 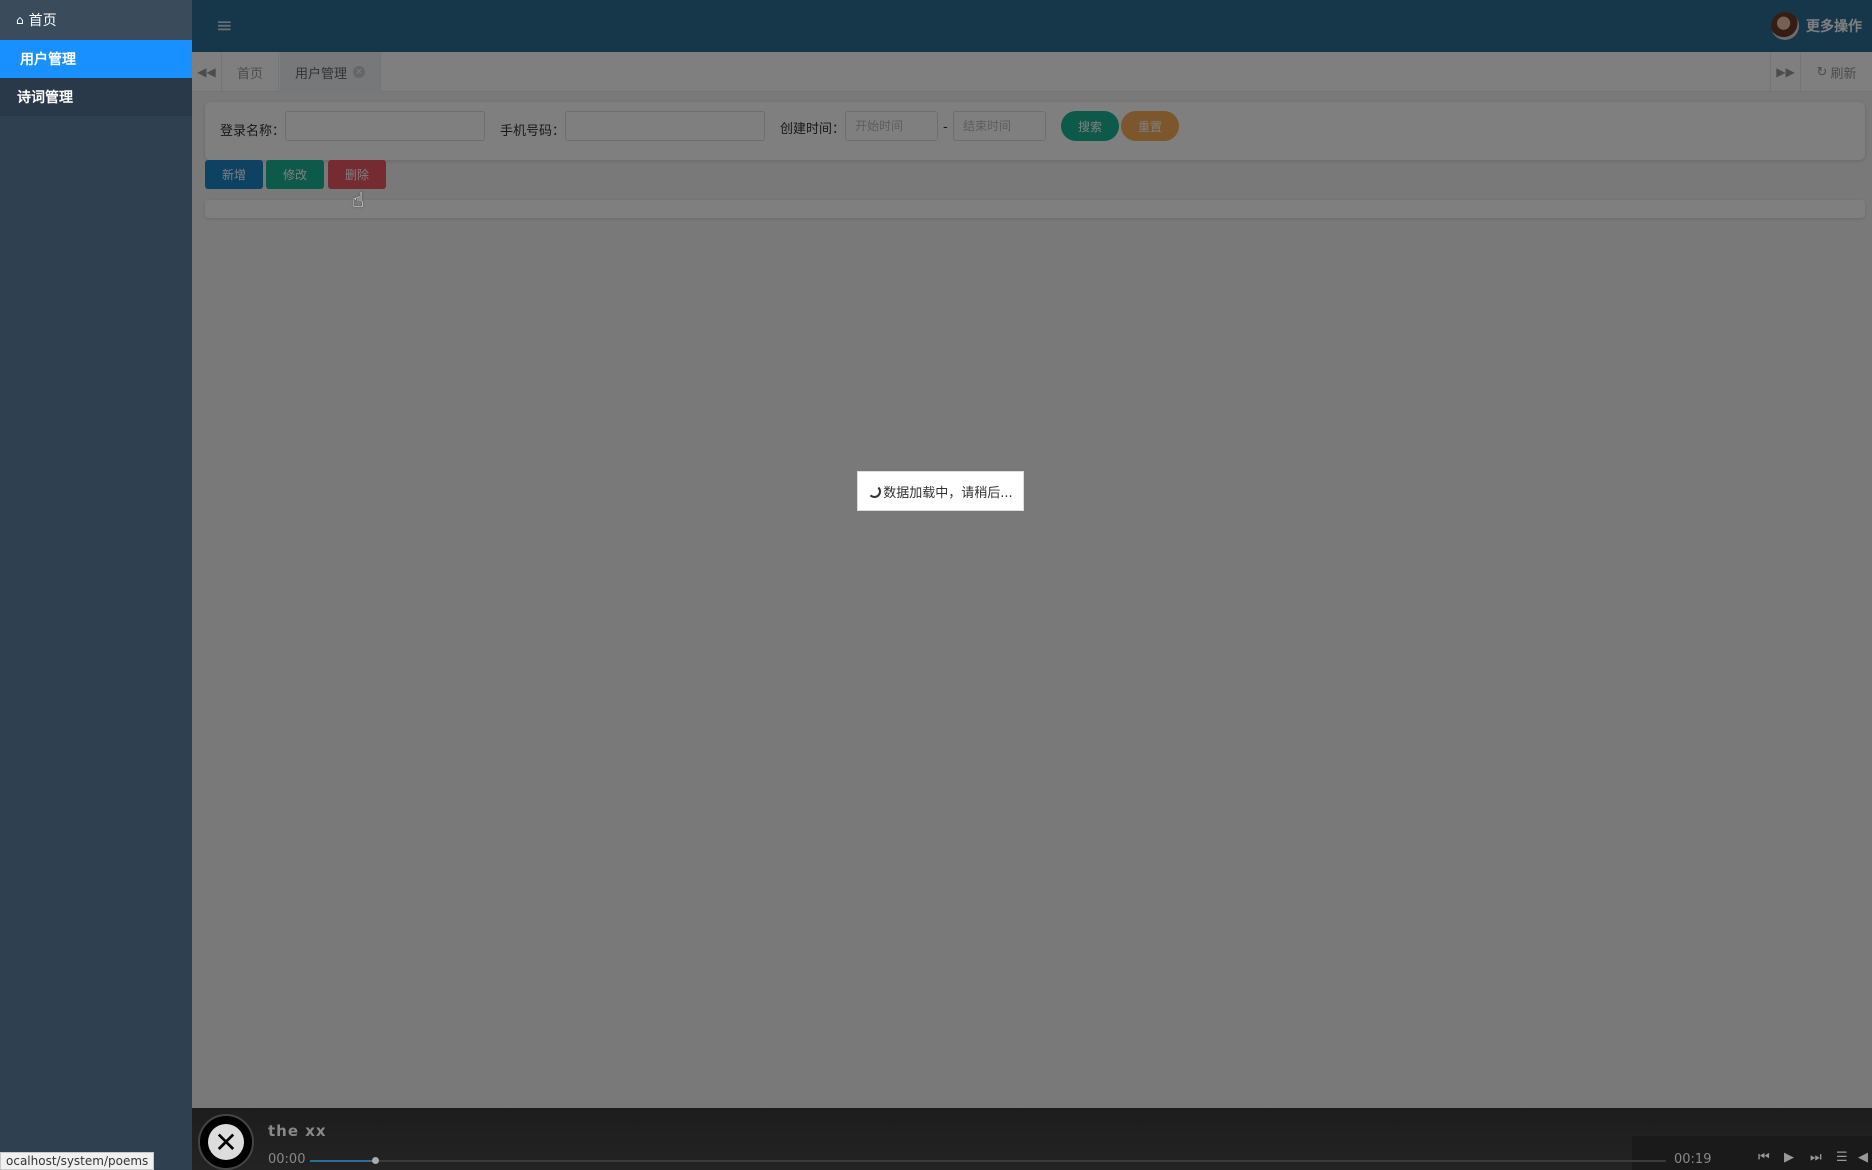 What do you see at coordinates (287, 1159) in the screenshot?
I see `time-current: 00:00` at bounding box center [287, 1159].